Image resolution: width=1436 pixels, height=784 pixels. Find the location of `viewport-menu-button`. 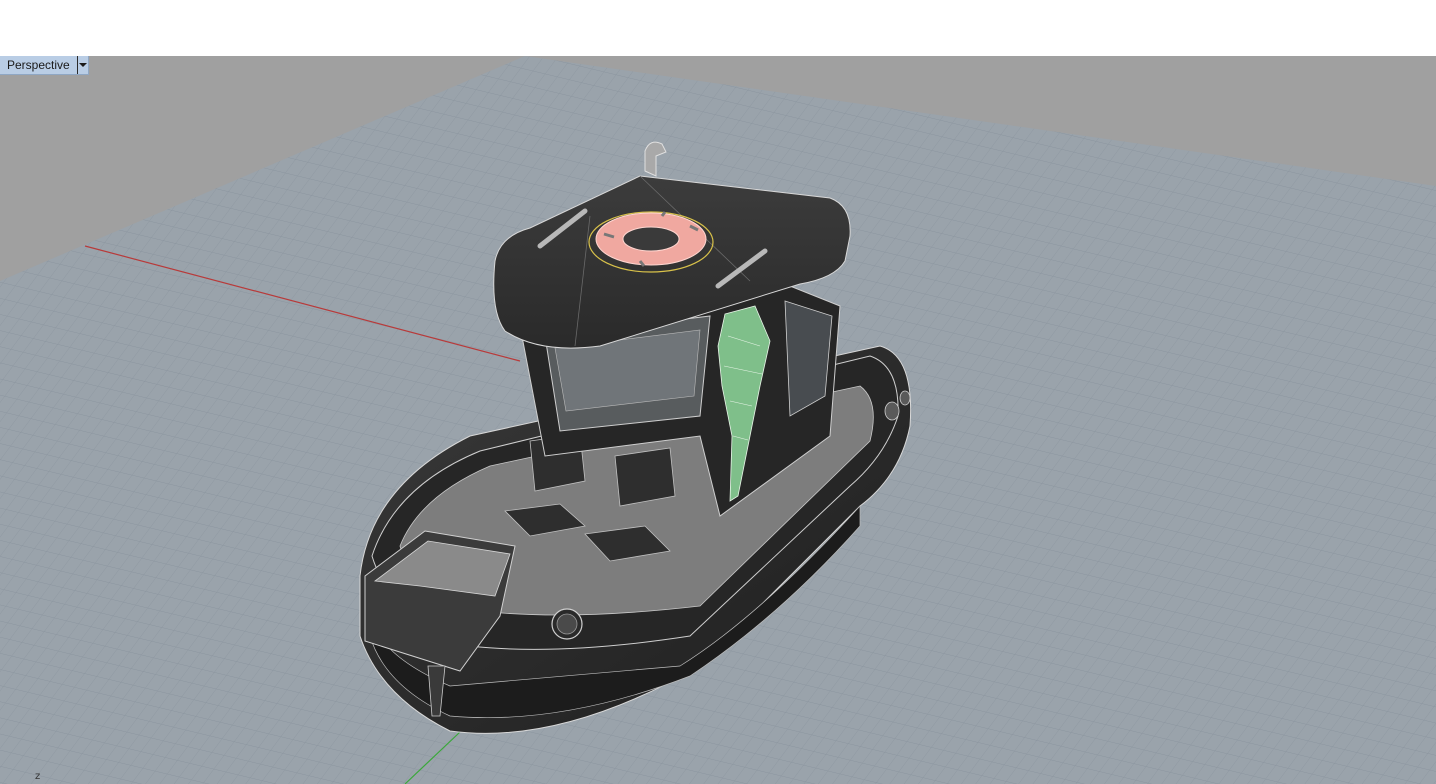

viewport-menu-button is located at coordinates (82, 65).